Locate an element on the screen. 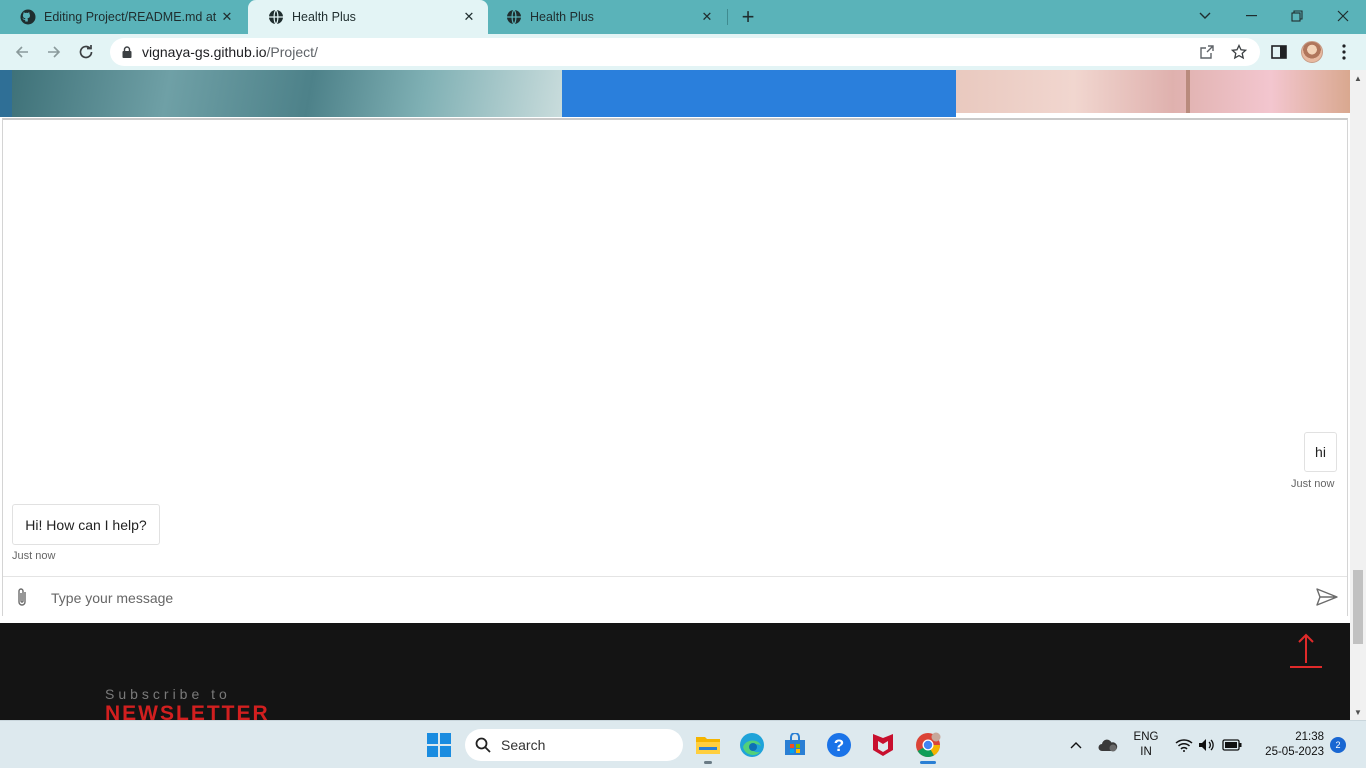 This screenshot has height=768, width=1366. tab-github-readme: Editing Project/README.md at m ✕ is located at coordinates (123, 17).